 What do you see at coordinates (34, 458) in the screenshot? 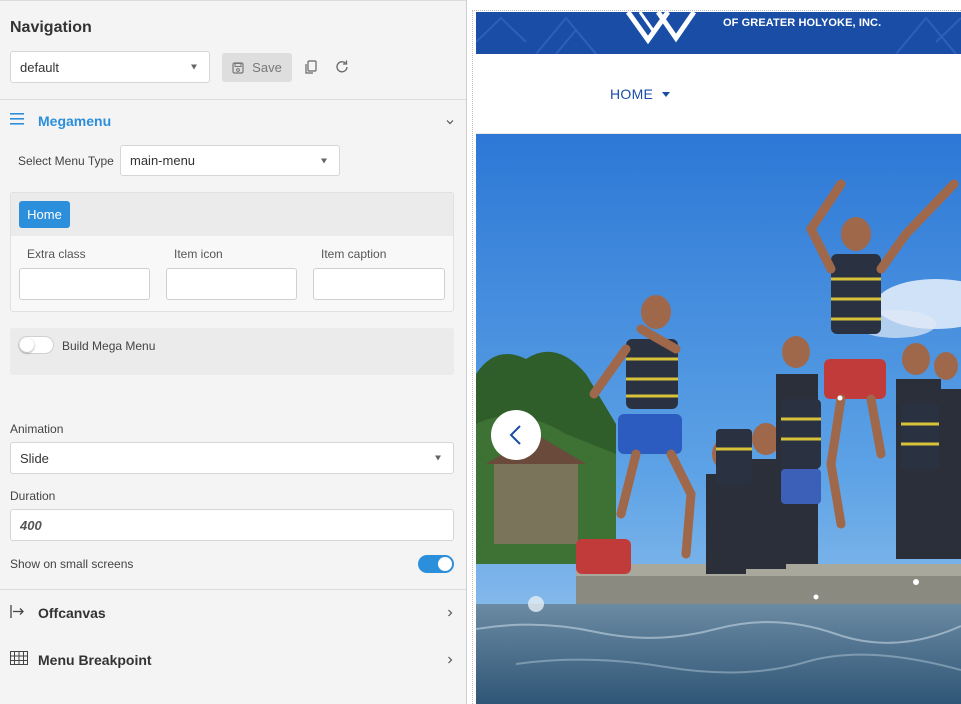
I see `animation-value: Slide` at bounding box center [34, 458].